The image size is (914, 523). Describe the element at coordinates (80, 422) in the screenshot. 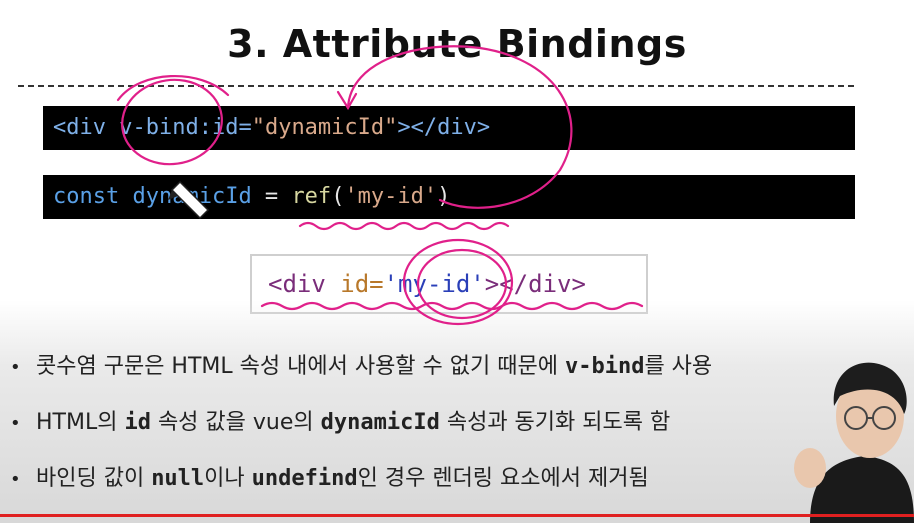

I see `bullet-text: HTML의` at that location.